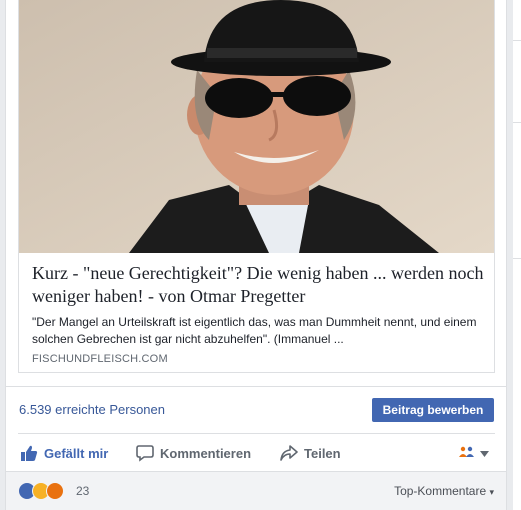  I want to click on like-button: Gefällt mir, so click(64, 453).